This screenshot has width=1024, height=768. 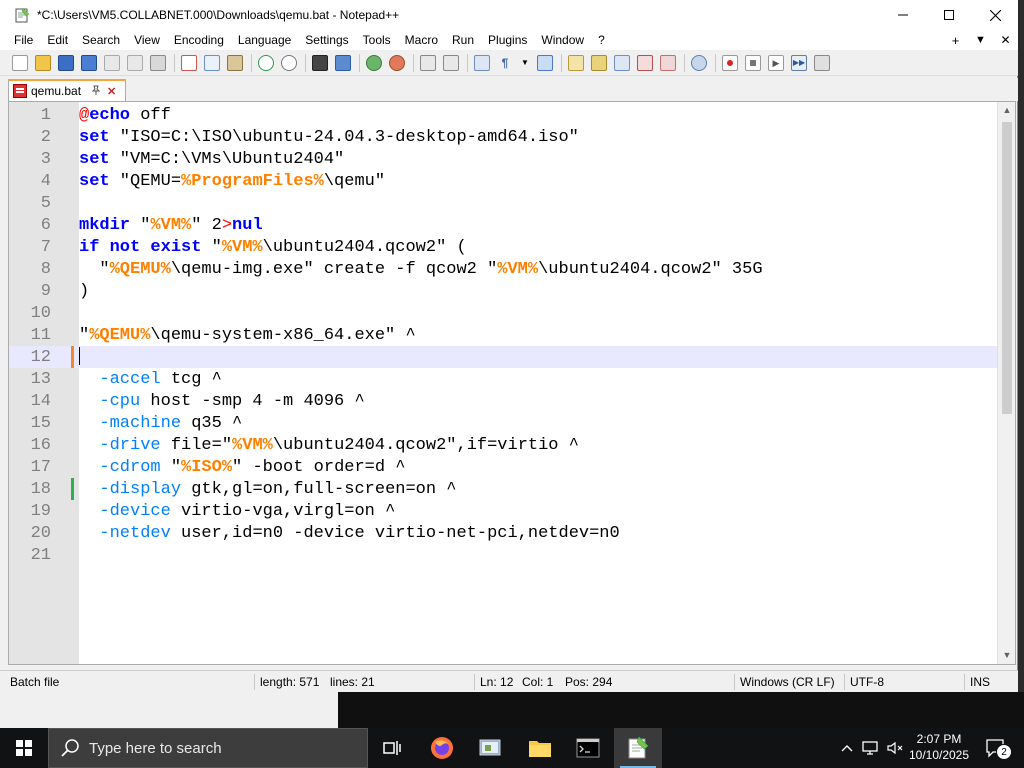 What do you see at coordinates (503, 203) in the screenshot?
I see `code-line: 5` at bounding box center [503, 203].